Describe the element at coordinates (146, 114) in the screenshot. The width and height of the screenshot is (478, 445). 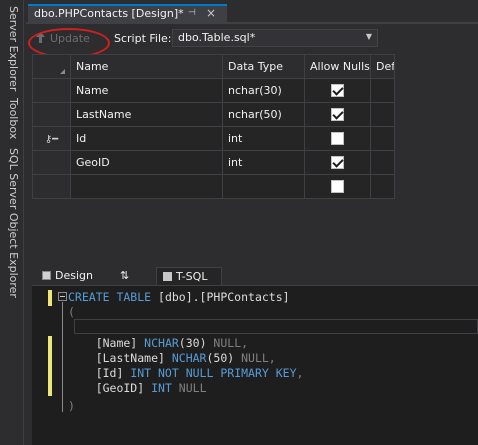
I see `column-name-cell: LastName` at that location.